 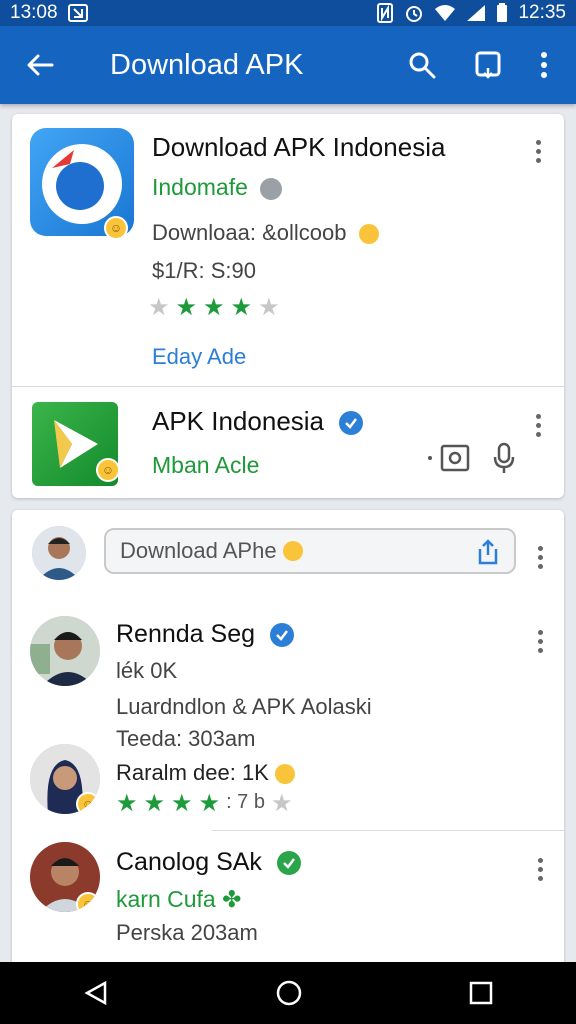 I want to click on review2-rating-stars: ★ ★ ★ ★ : 7 b ★, so click(x=204, y=804).